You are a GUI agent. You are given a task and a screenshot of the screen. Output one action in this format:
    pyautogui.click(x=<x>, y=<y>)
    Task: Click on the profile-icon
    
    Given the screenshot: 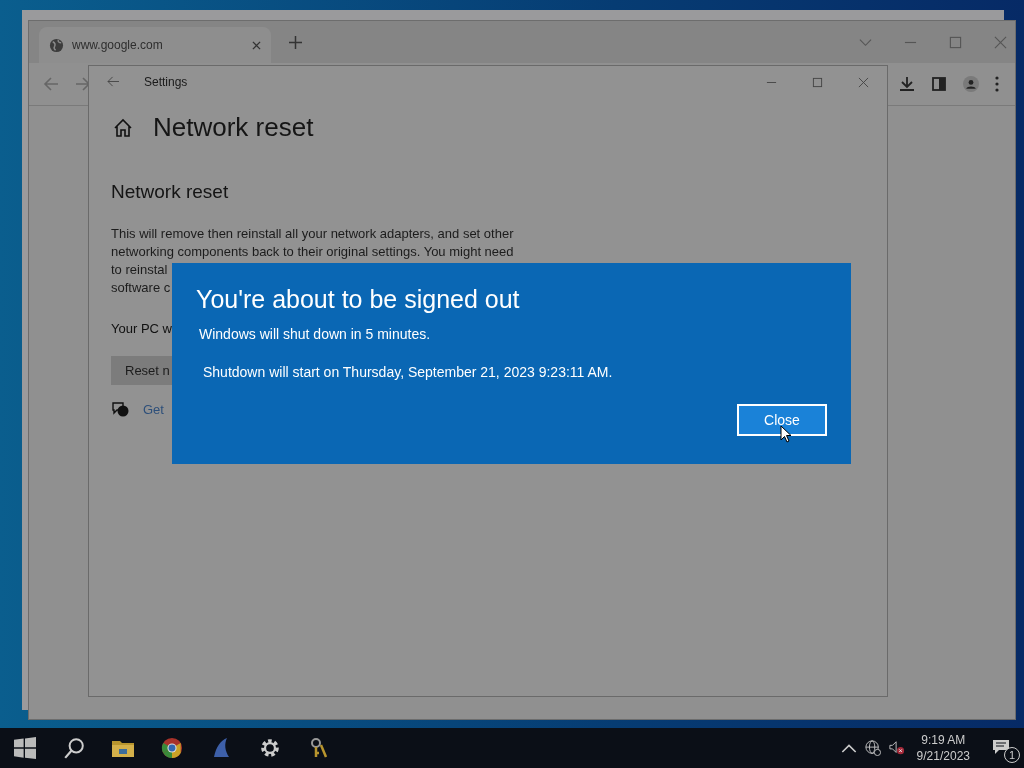 What is the action you would take?
    pyautogui.click(x=971, y=84)
    